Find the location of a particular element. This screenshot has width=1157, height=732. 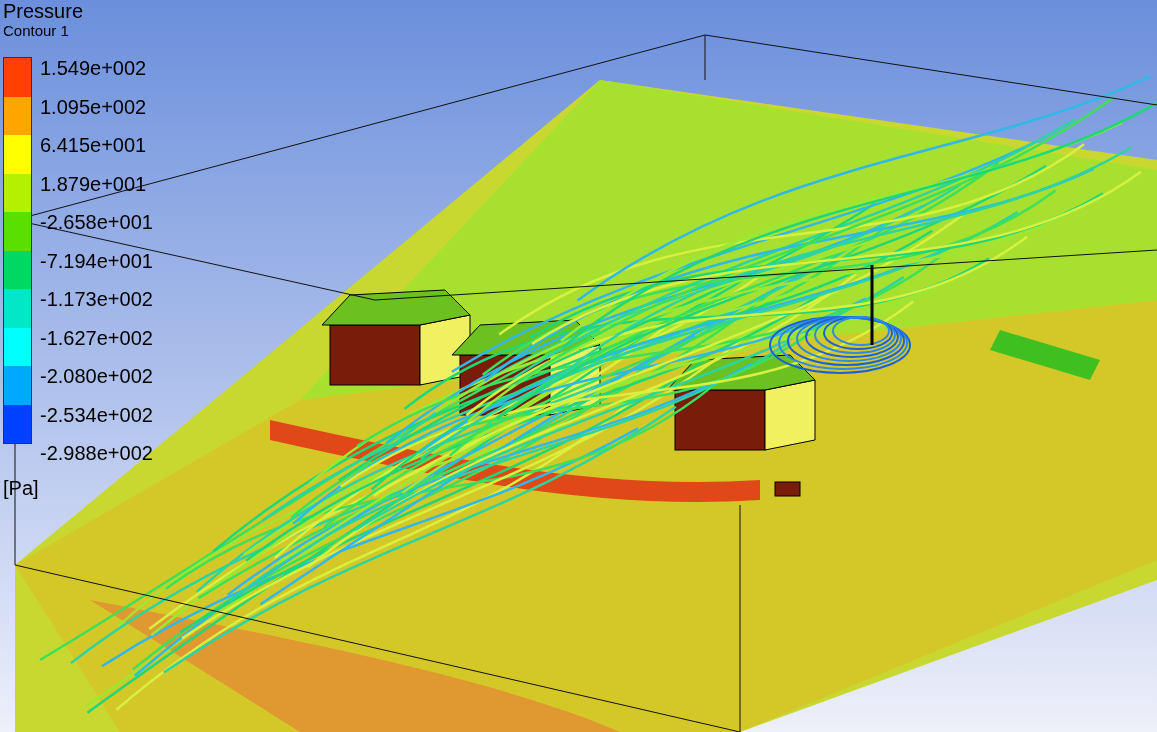

legend-value: -1.627e+002 is located at coordinates (96, 338).